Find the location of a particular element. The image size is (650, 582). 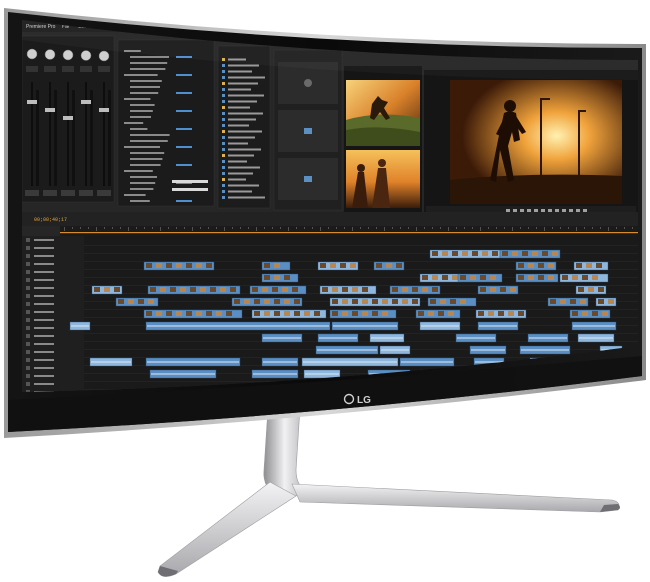

timeline-ruler is located at coordinates (351, 231).